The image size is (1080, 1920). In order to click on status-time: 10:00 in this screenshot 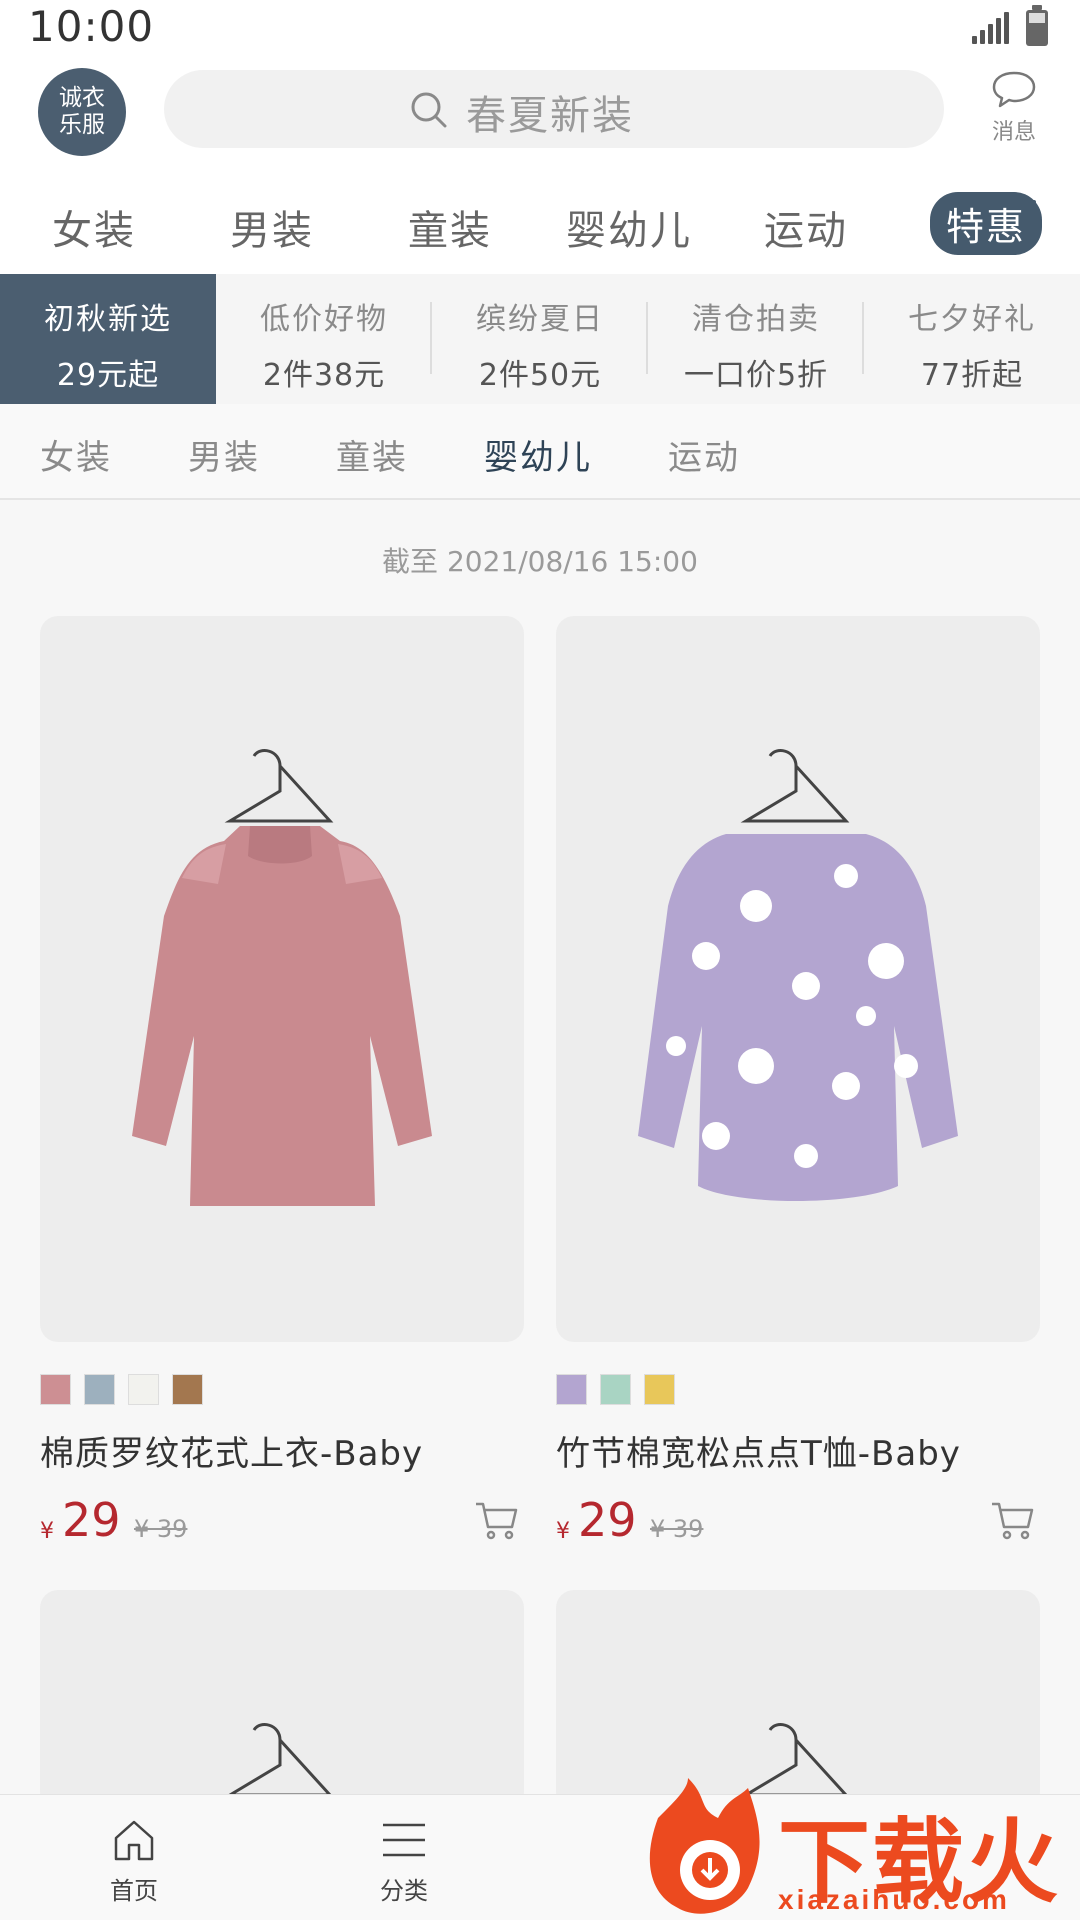, I will do `click(91, 26)`.